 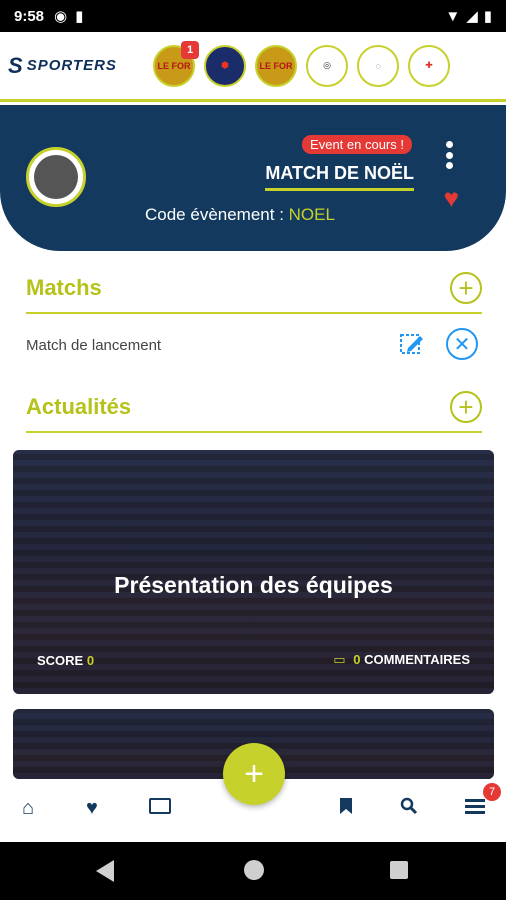 What do you see at coordinates (64, 287) in the screenshot?
I see `section-title: Matchs` at bounding box center [64, 287].